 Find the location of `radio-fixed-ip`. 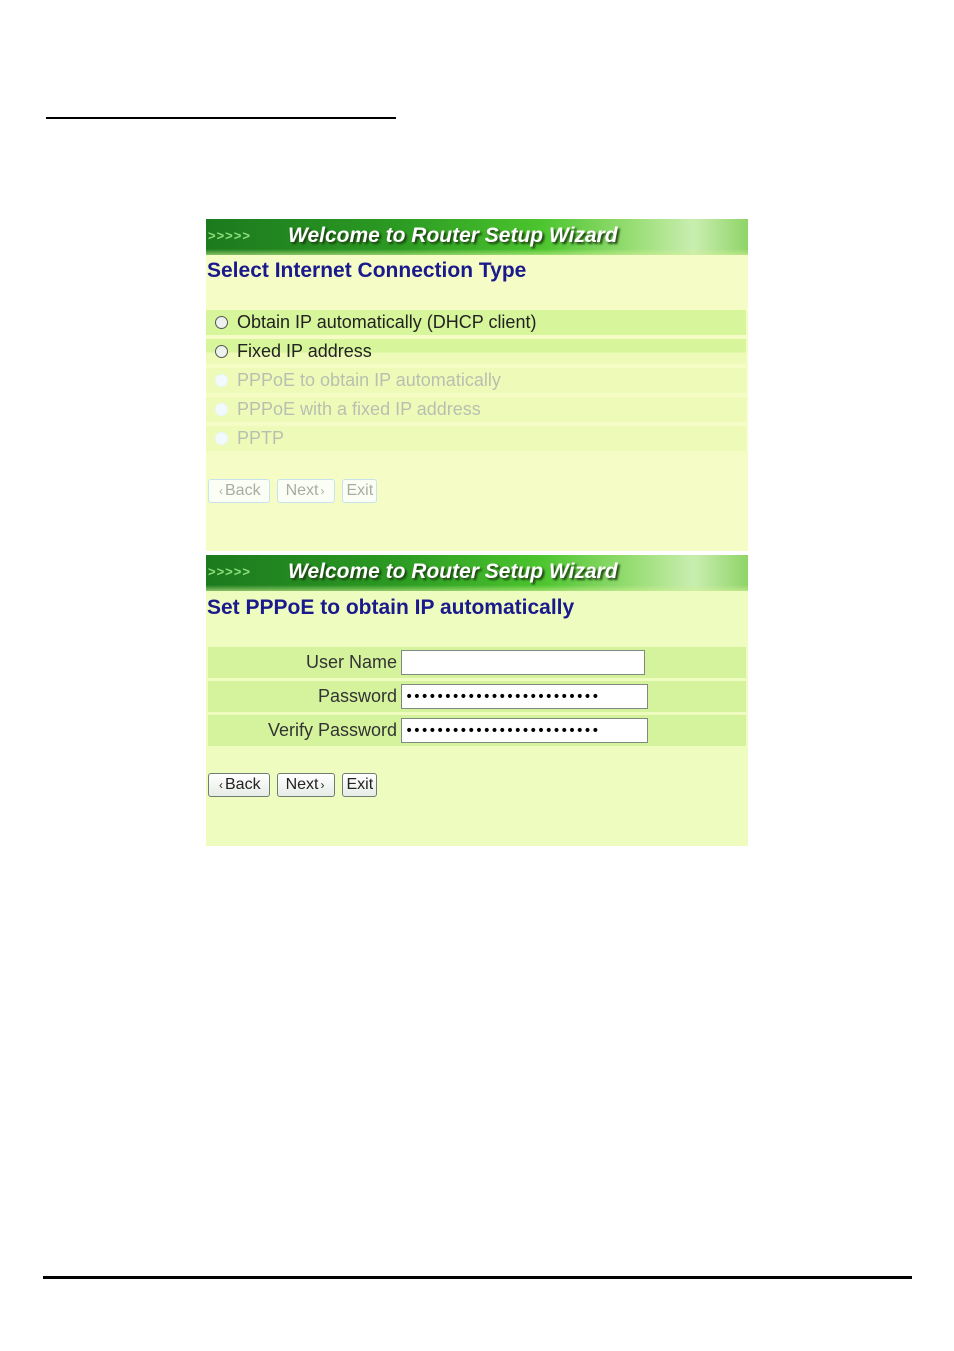

radio-fixed-ip is located at coordinates (221, 351).